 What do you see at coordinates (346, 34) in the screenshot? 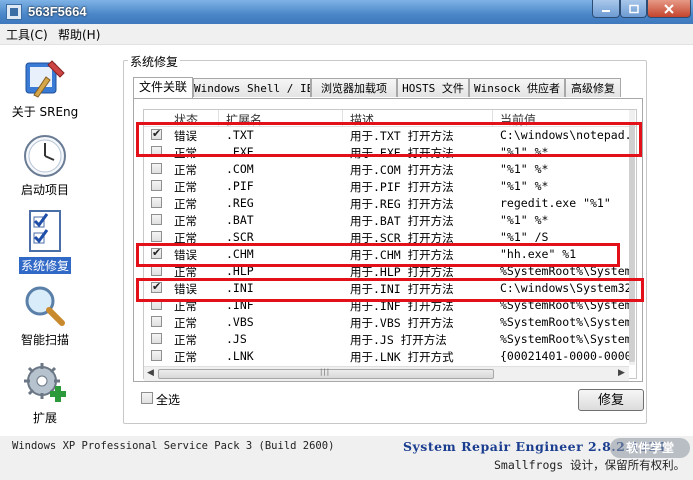
I see `menu-bar: 工具(C) 帮助(H)` at bounding box center [346, 34].